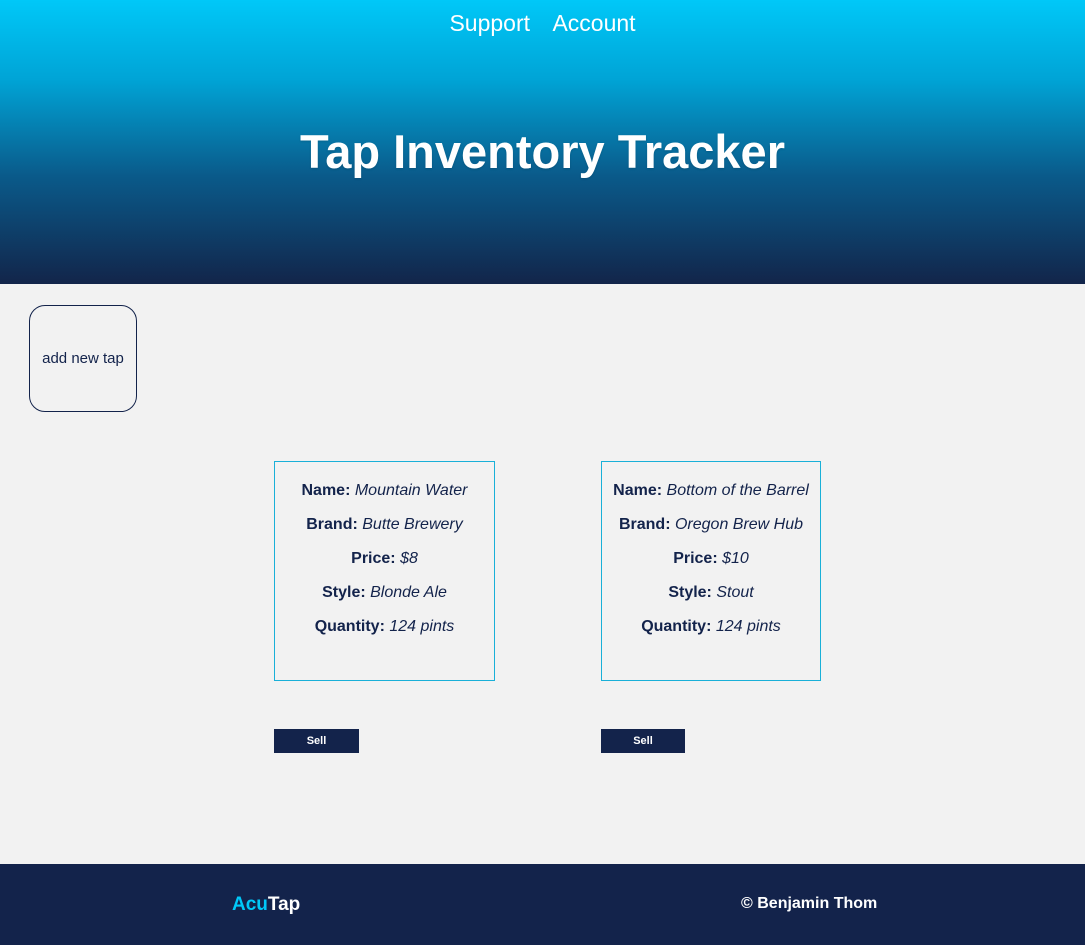  What do you see at coordinates (809, 903) in the screenshot?
I see `copyright-text: © Benjamin Thom` at bounding box center [809, 903].